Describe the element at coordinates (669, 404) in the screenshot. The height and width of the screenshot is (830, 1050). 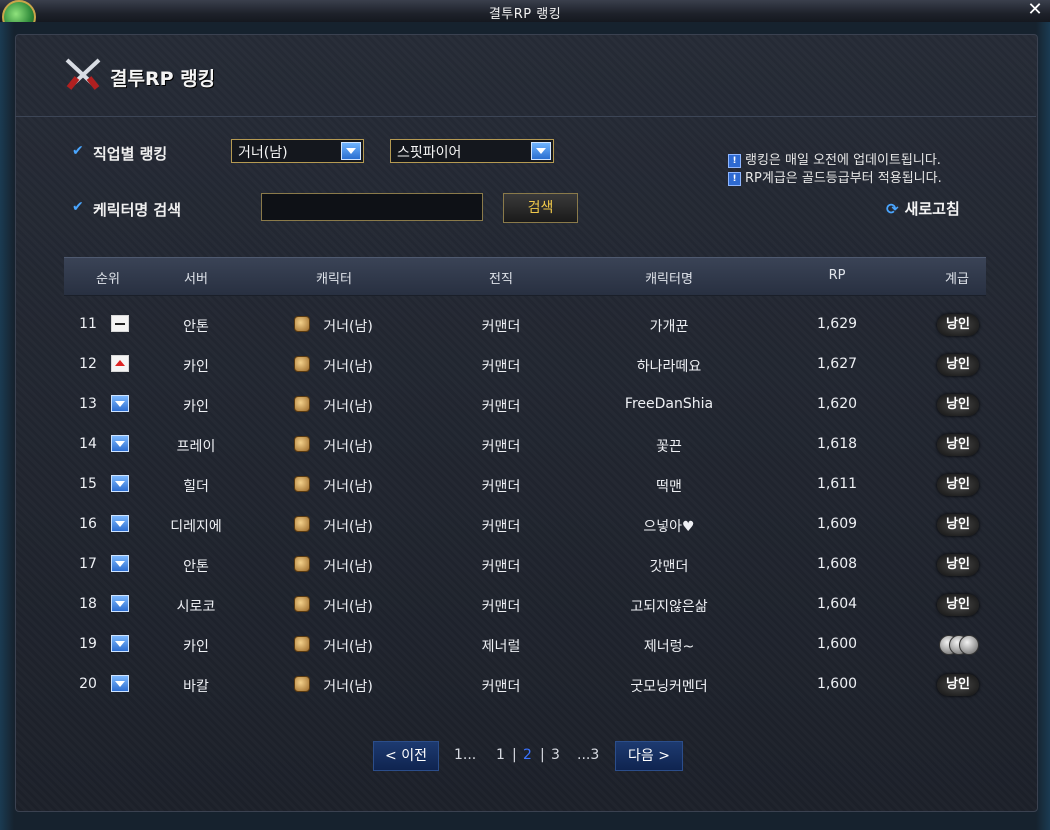
I see `character-name: FreeDanShia` at that location.